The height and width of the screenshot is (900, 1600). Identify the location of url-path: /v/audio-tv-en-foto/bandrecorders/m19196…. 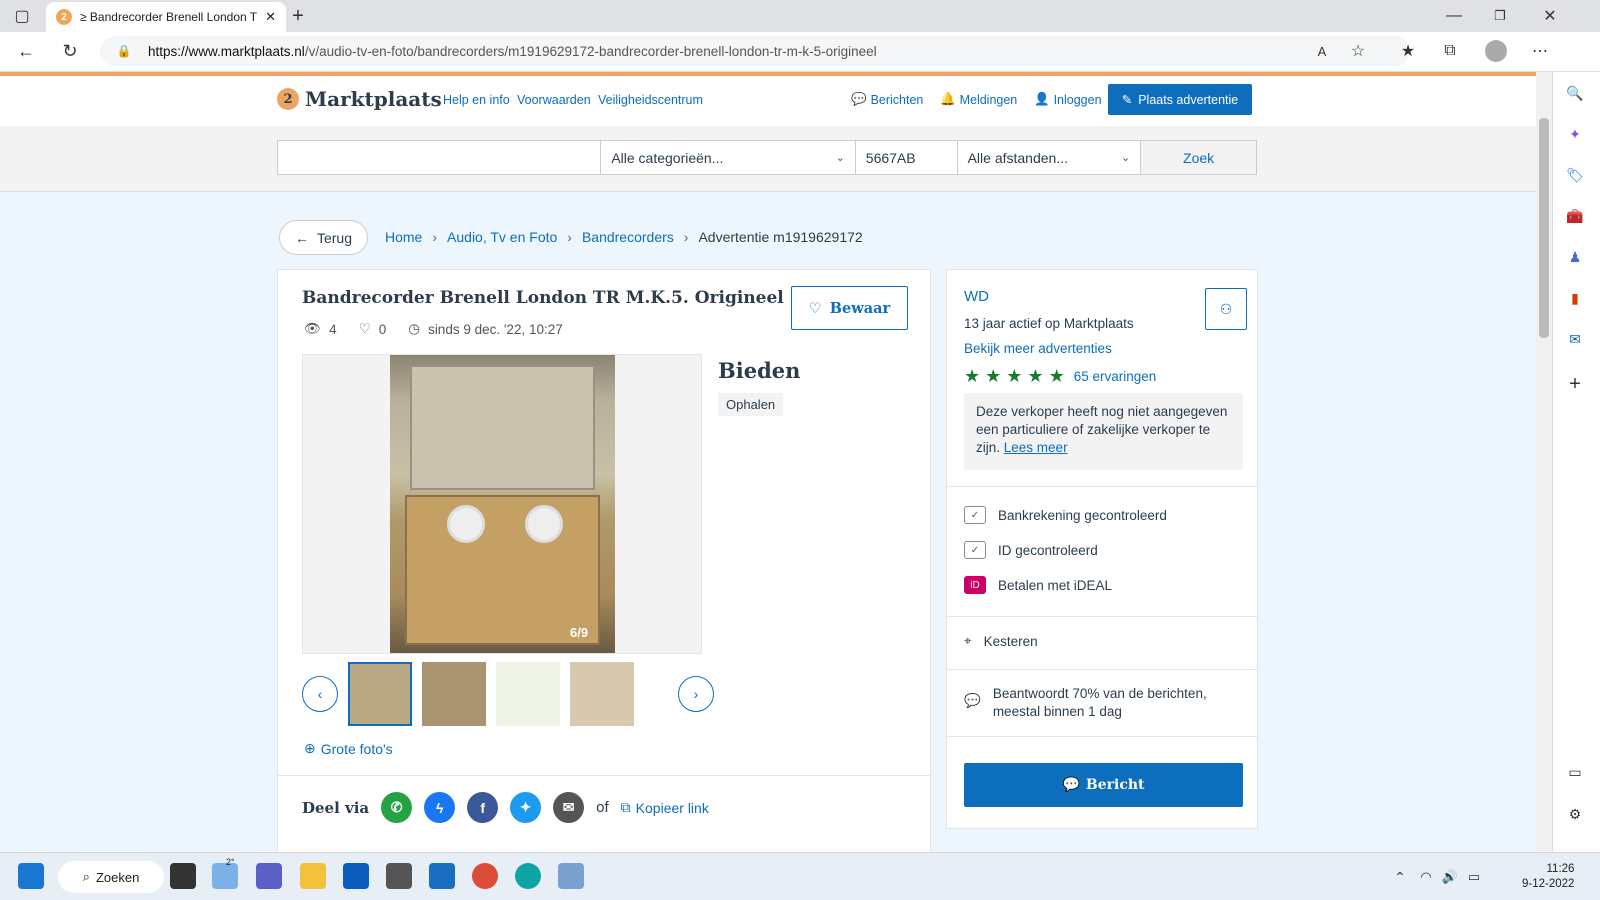
(590, 51).